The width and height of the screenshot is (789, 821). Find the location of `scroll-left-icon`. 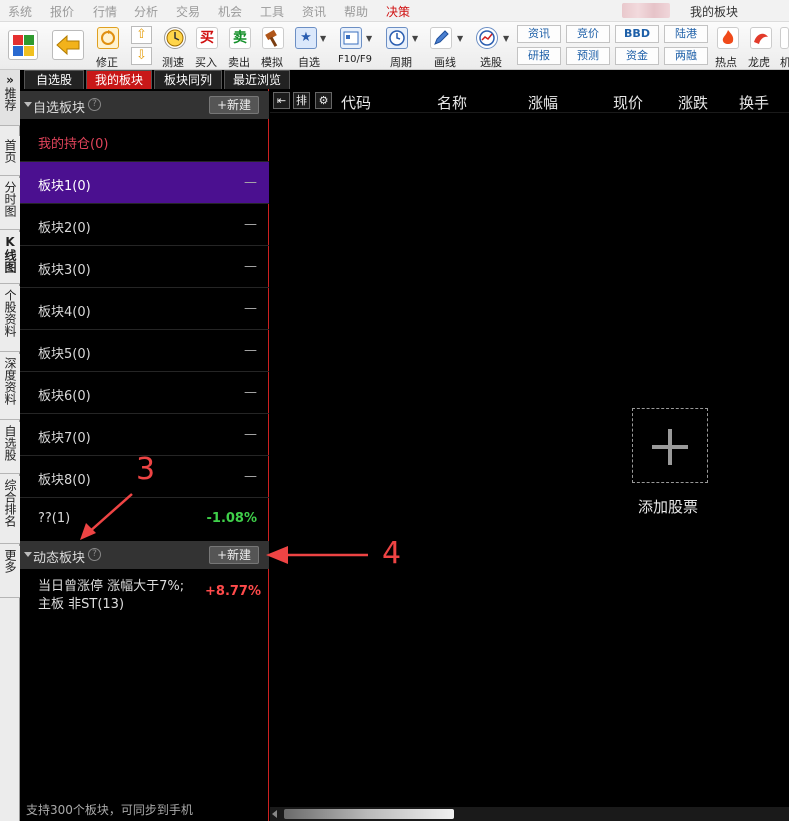

scroll-left-icon is located at coordinates (274, 814).